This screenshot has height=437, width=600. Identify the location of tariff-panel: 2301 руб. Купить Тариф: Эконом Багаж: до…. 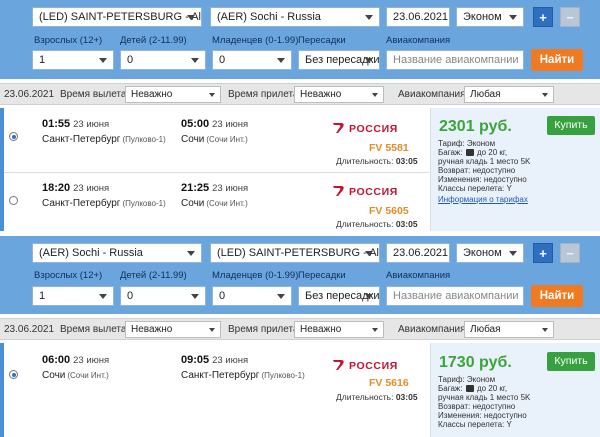
(515, 169).